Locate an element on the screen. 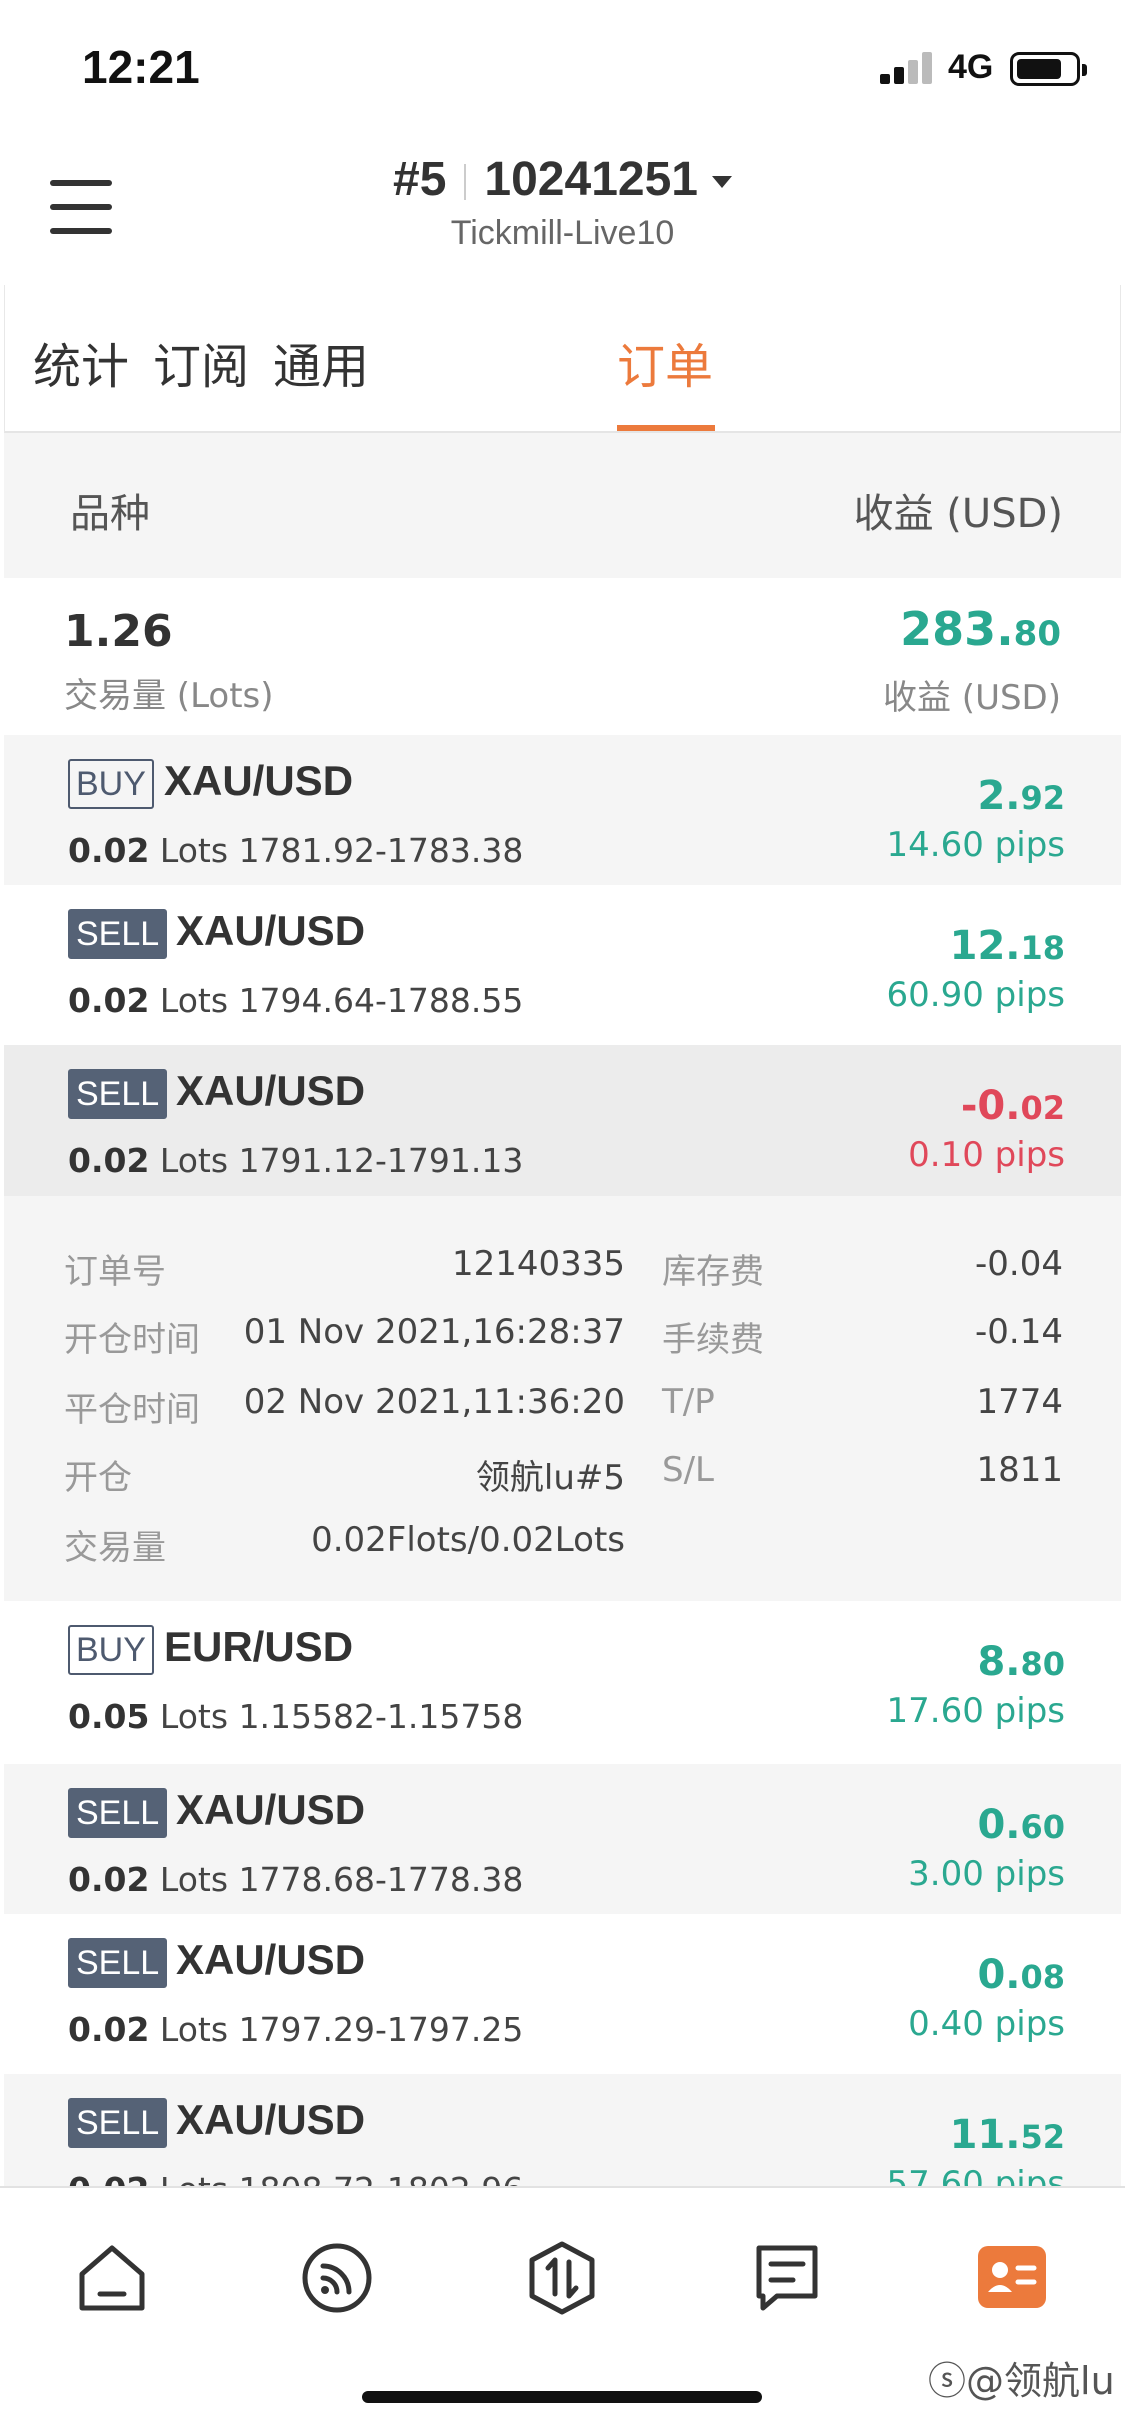  volume-value: 0.02Flots/0.02Lots is located at coordinates (468, 1540).